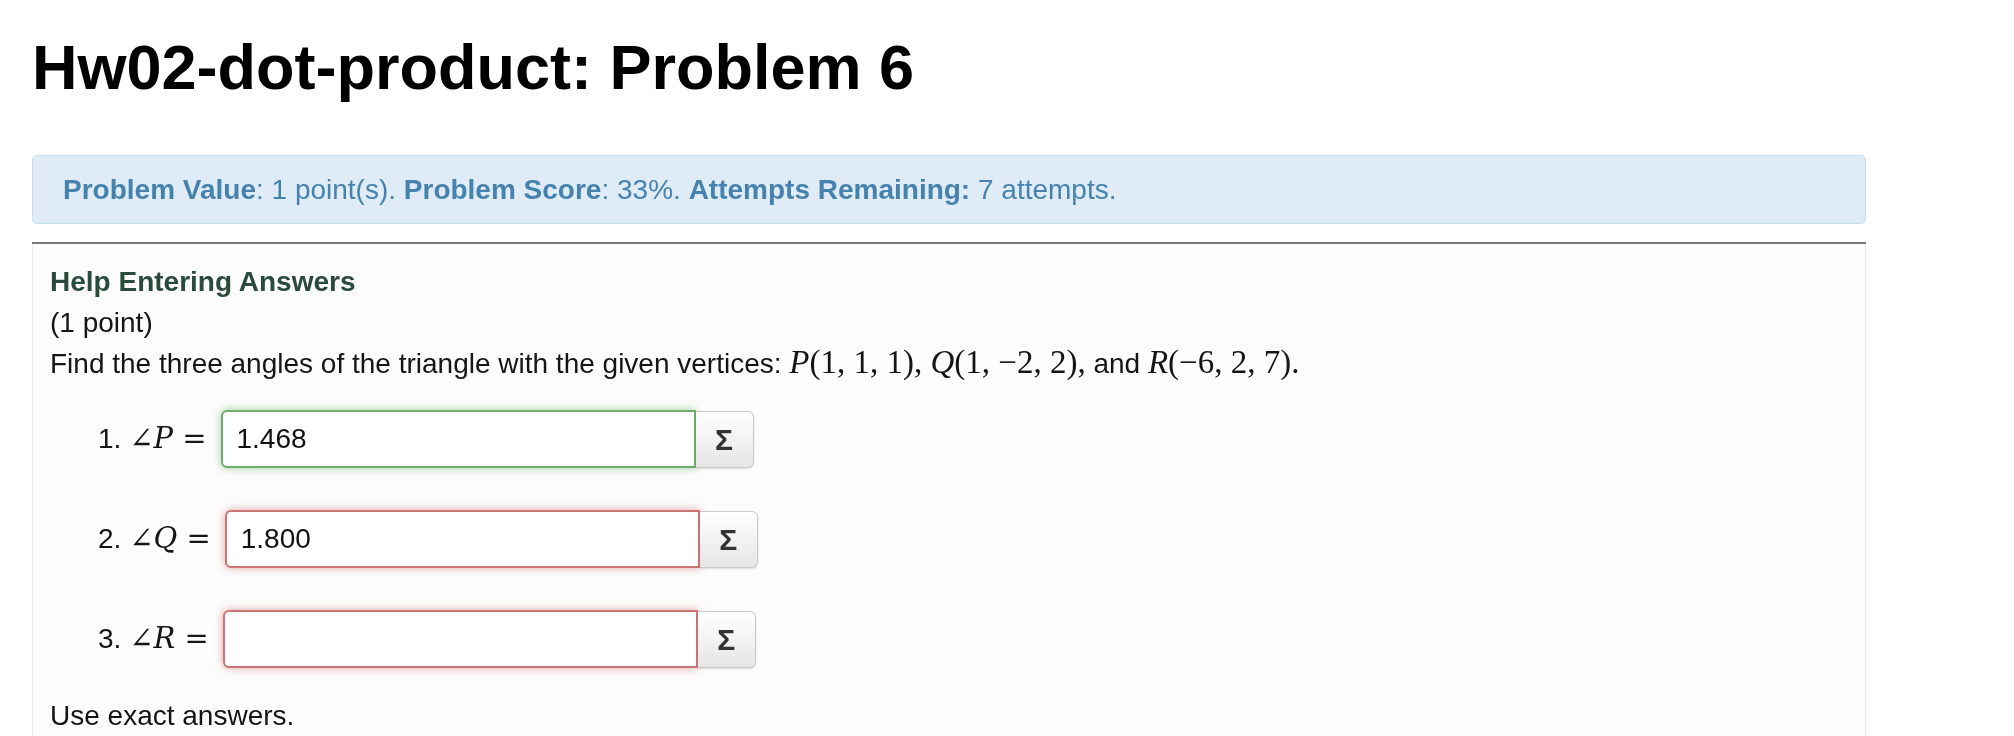 This screenshot has width=2014, height=736. I want to click on answer-label: 3. ∠R =, so click(153, 639).